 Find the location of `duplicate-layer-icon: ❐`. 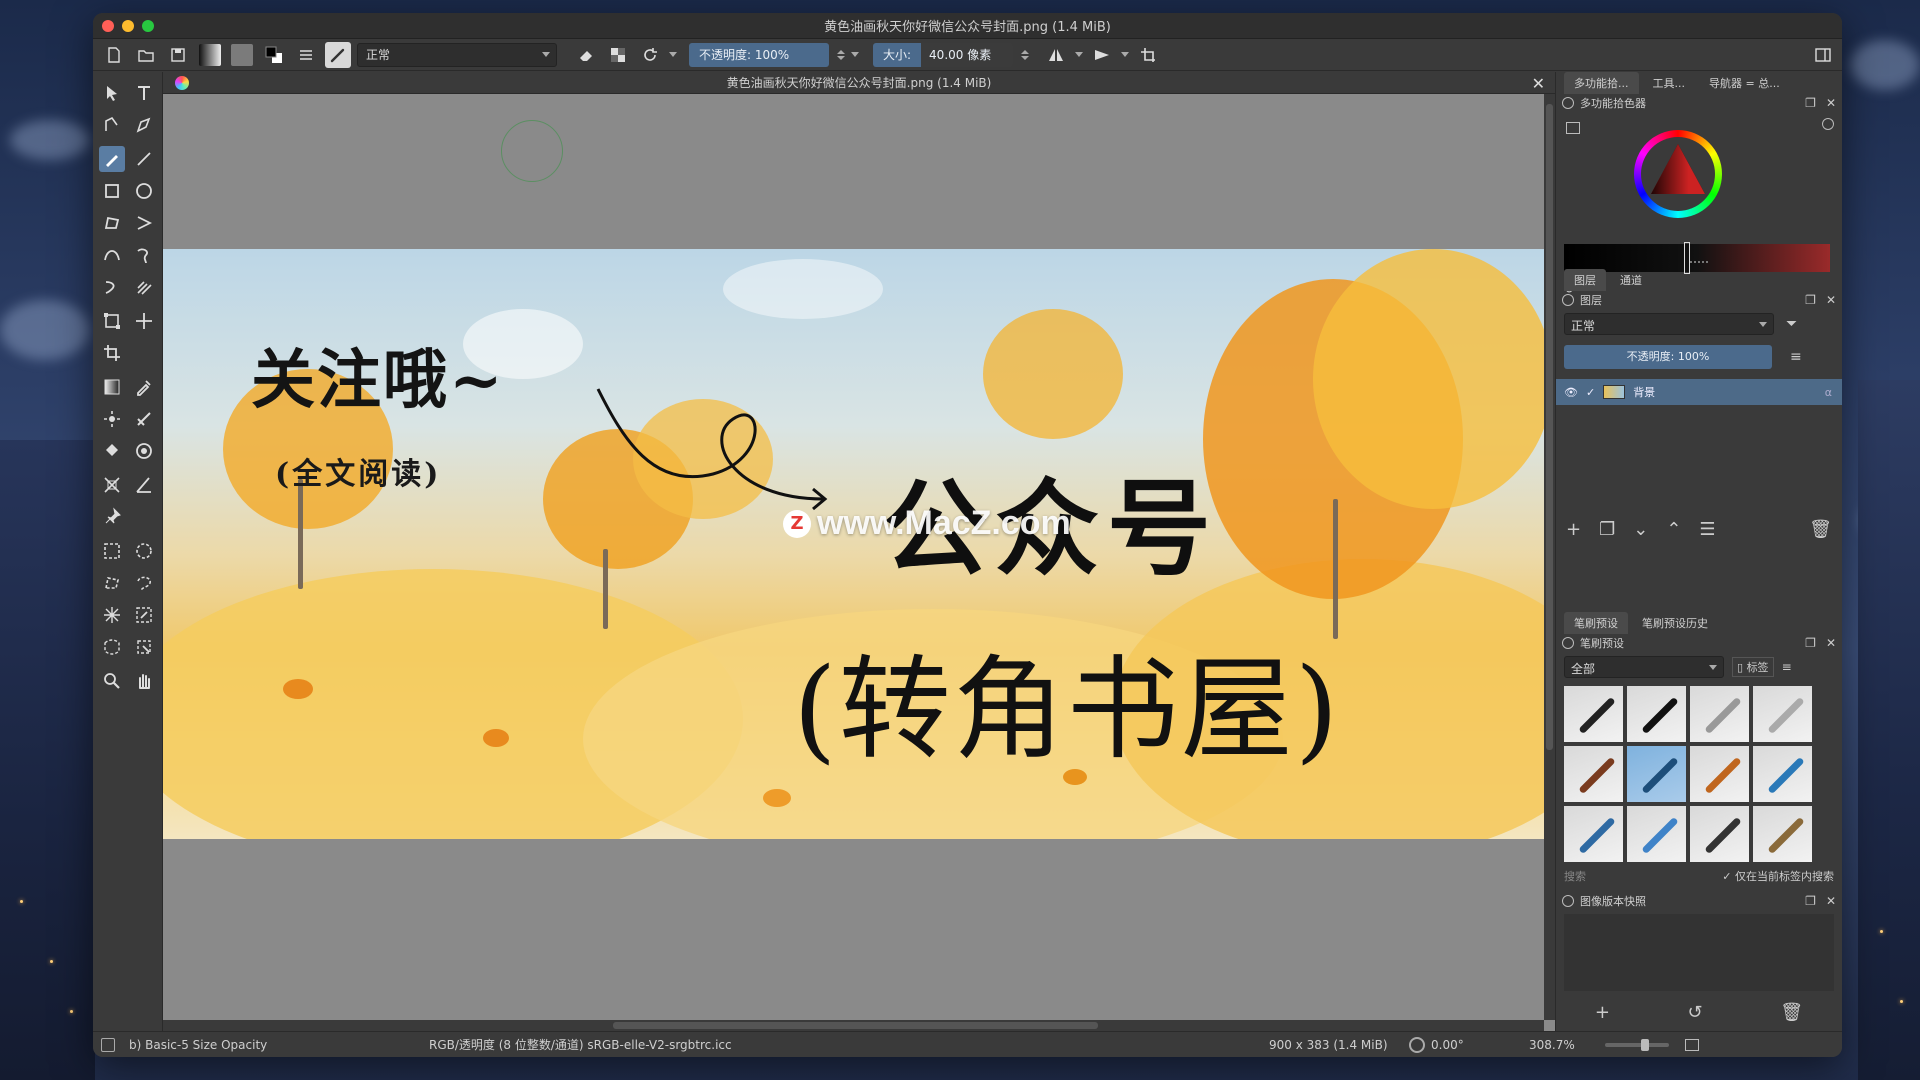

duplicate-layer-icon: ❐ is located at coordinates (1607, 529).